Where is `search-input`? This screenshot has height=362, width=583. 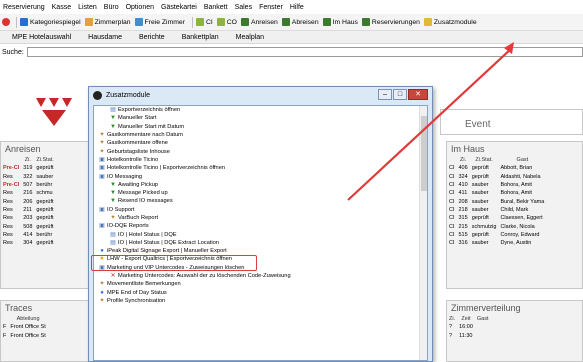
search-input is located at coordinates (304, 52).